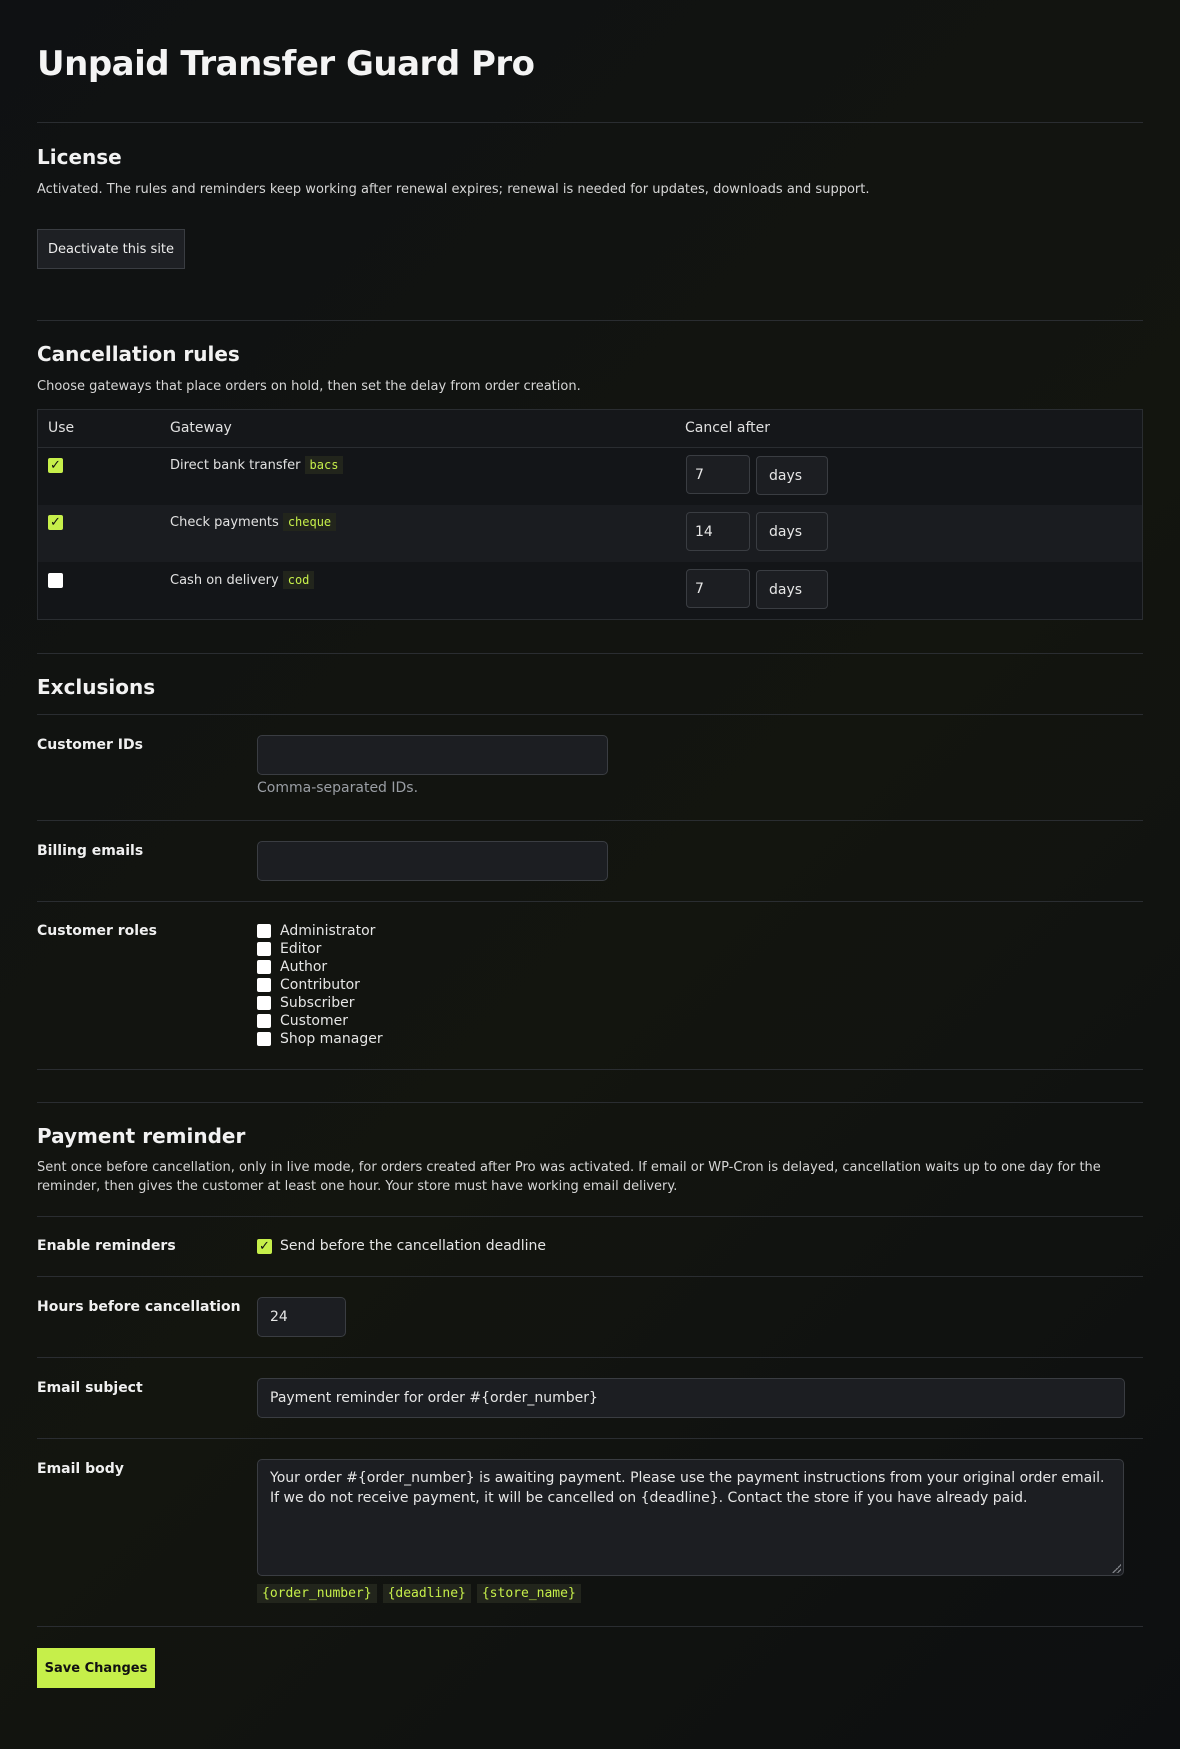 The width and height of the screenshot is (1180, 1749). I want to click on gateway-name: Direct bank transfer bacs, so click(257, 465).